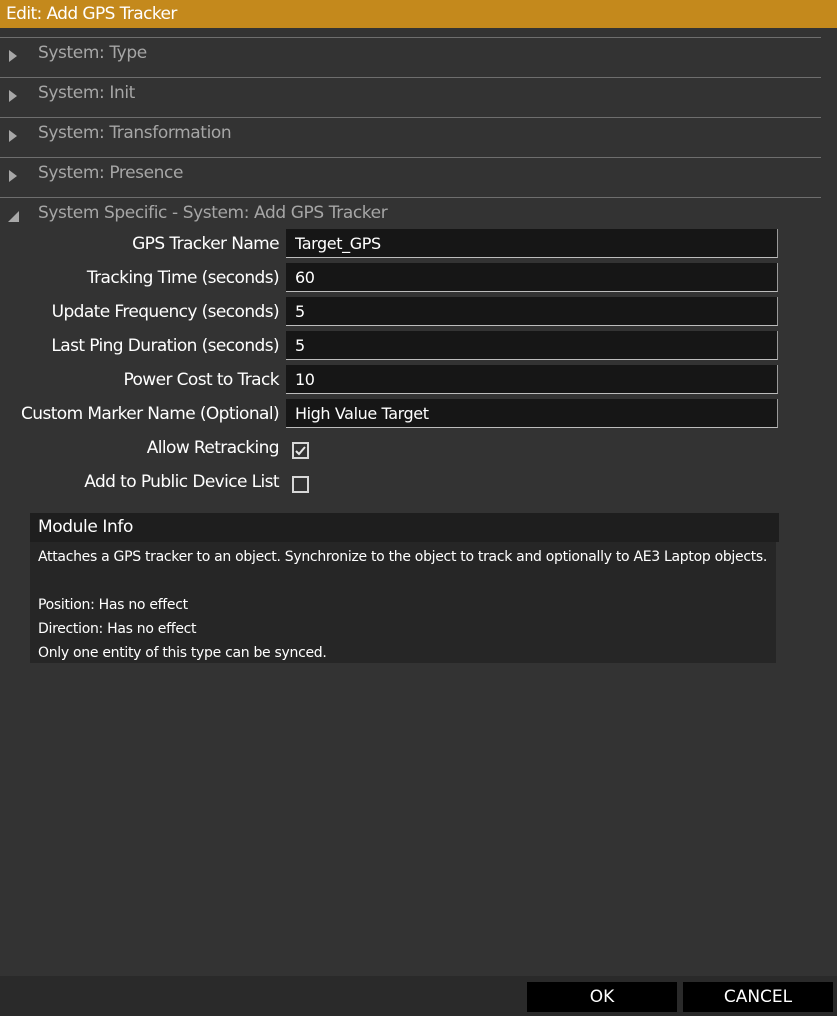 Image resolution: width=837 pixels, height=1016 pixels. Describe the element at coordinates (404, 527) in the screenshot. I see `module-info-title: Module Info` at that location.